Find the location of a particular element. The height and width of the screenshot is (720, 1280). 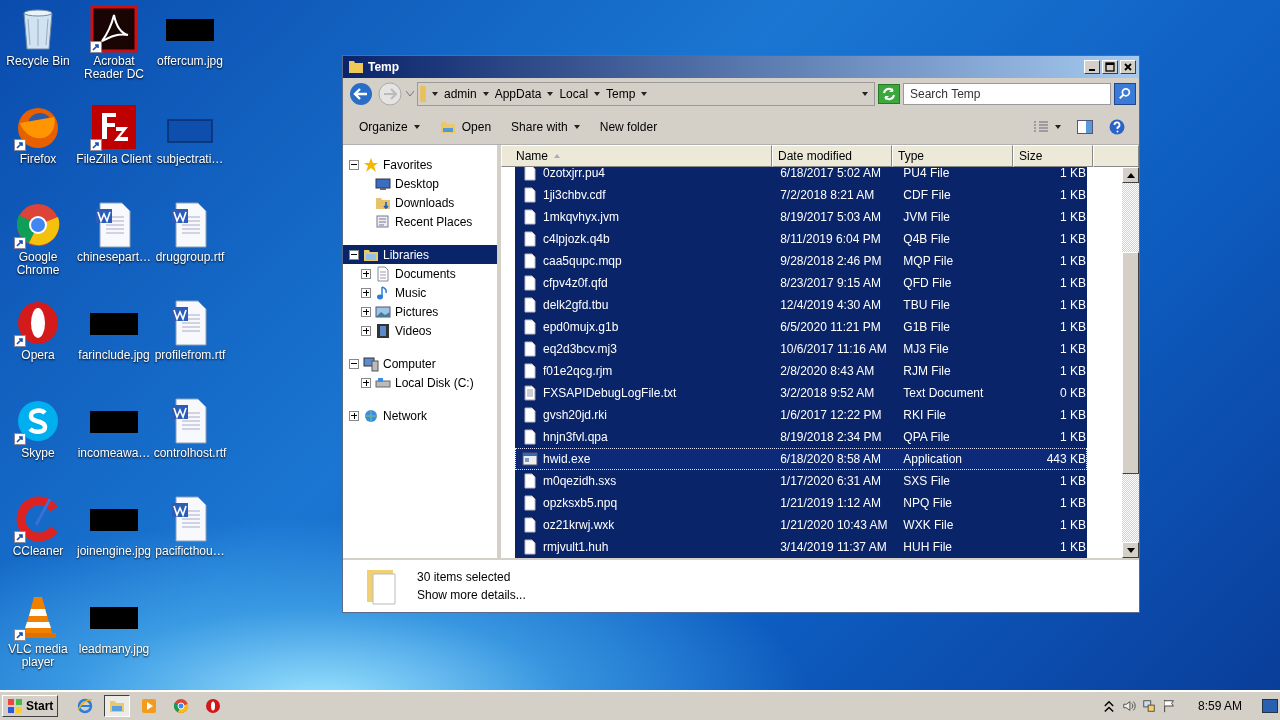

nav-tree-item: Computer is located at coordinates (420, 363).